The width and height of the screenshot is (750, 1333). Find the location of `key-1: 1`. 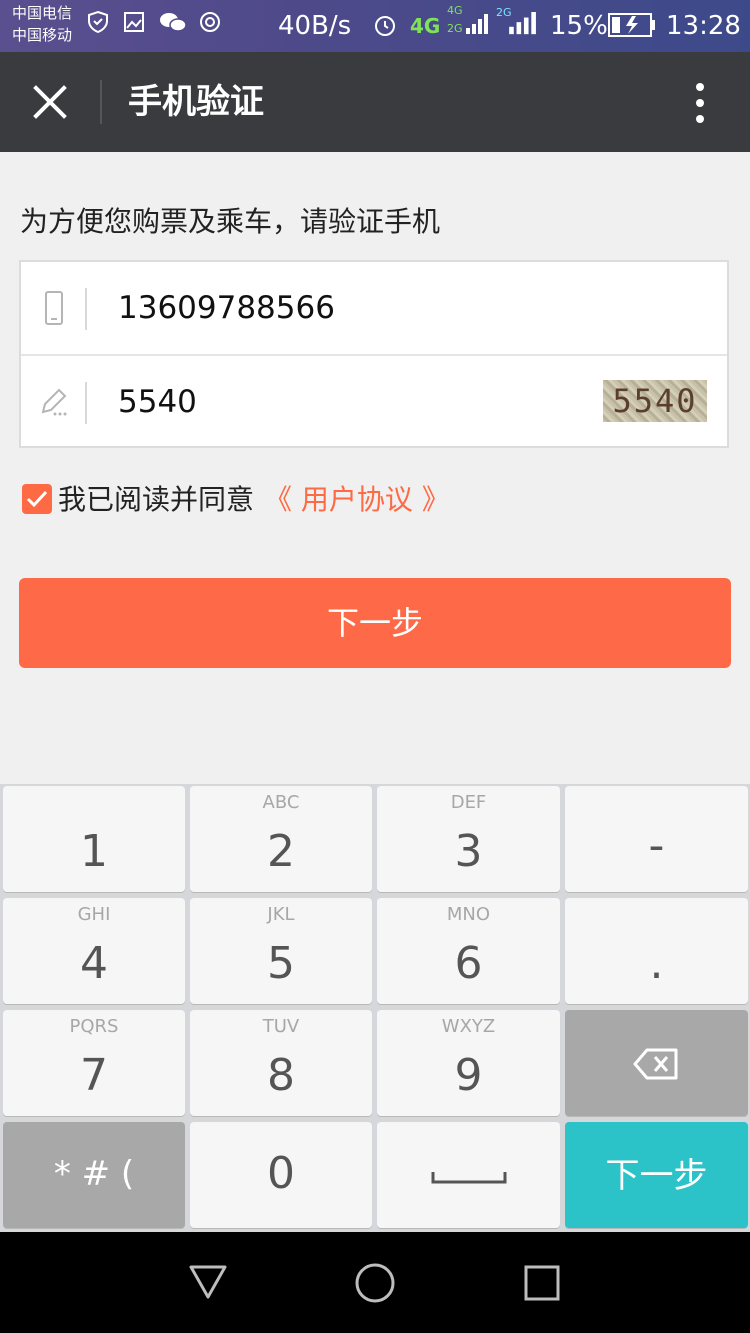

key-1: 1 is located at coordinates (94, 839).